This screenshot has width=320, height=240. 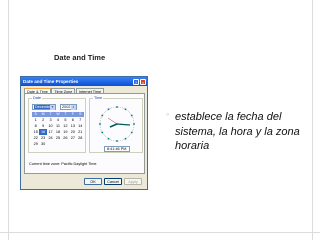 I want to click on cancel-button: Cancel, so click(x=113, y=181).